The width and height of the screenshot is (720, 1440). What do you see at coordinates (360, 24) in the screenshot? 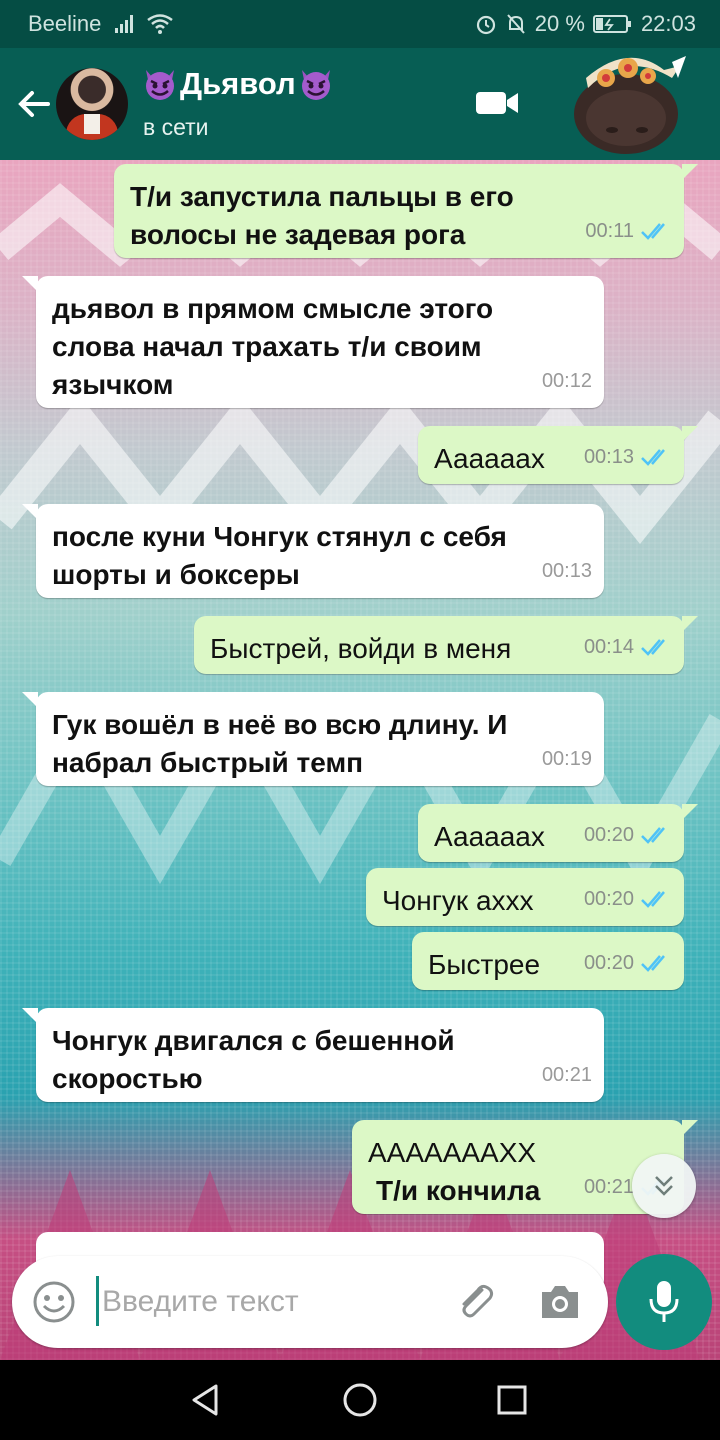
I see `status-bar: Beeline 20 % 22:03` at bounding box center [360, 24].